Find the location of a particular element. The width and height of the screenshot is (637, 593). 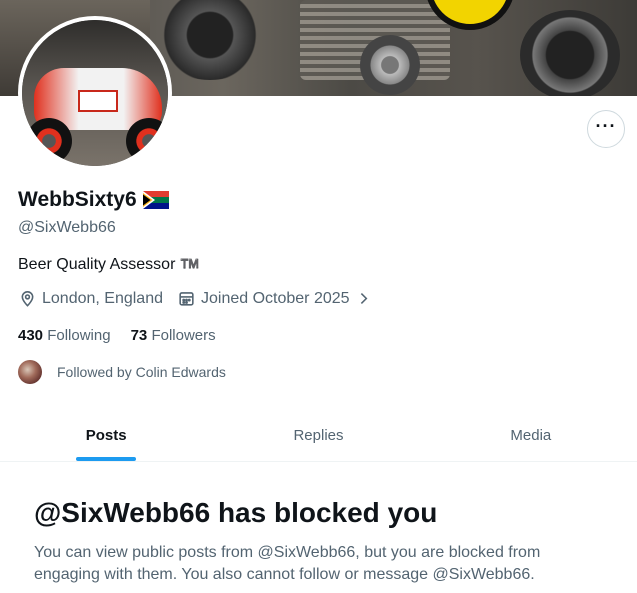

follower-avatar is located at coordinates (30, 372).